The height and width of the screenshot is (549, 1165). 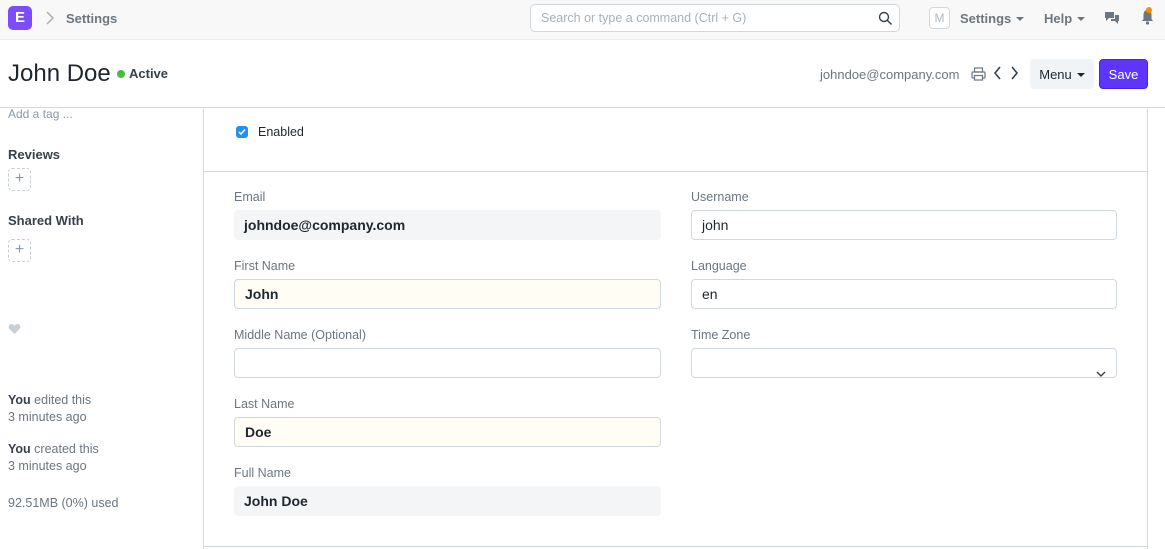 What do you see at coordinates (91, 18) in the screenshot?
I see `breadcrumb-settings: Settings` at bounding box center [91, 18].